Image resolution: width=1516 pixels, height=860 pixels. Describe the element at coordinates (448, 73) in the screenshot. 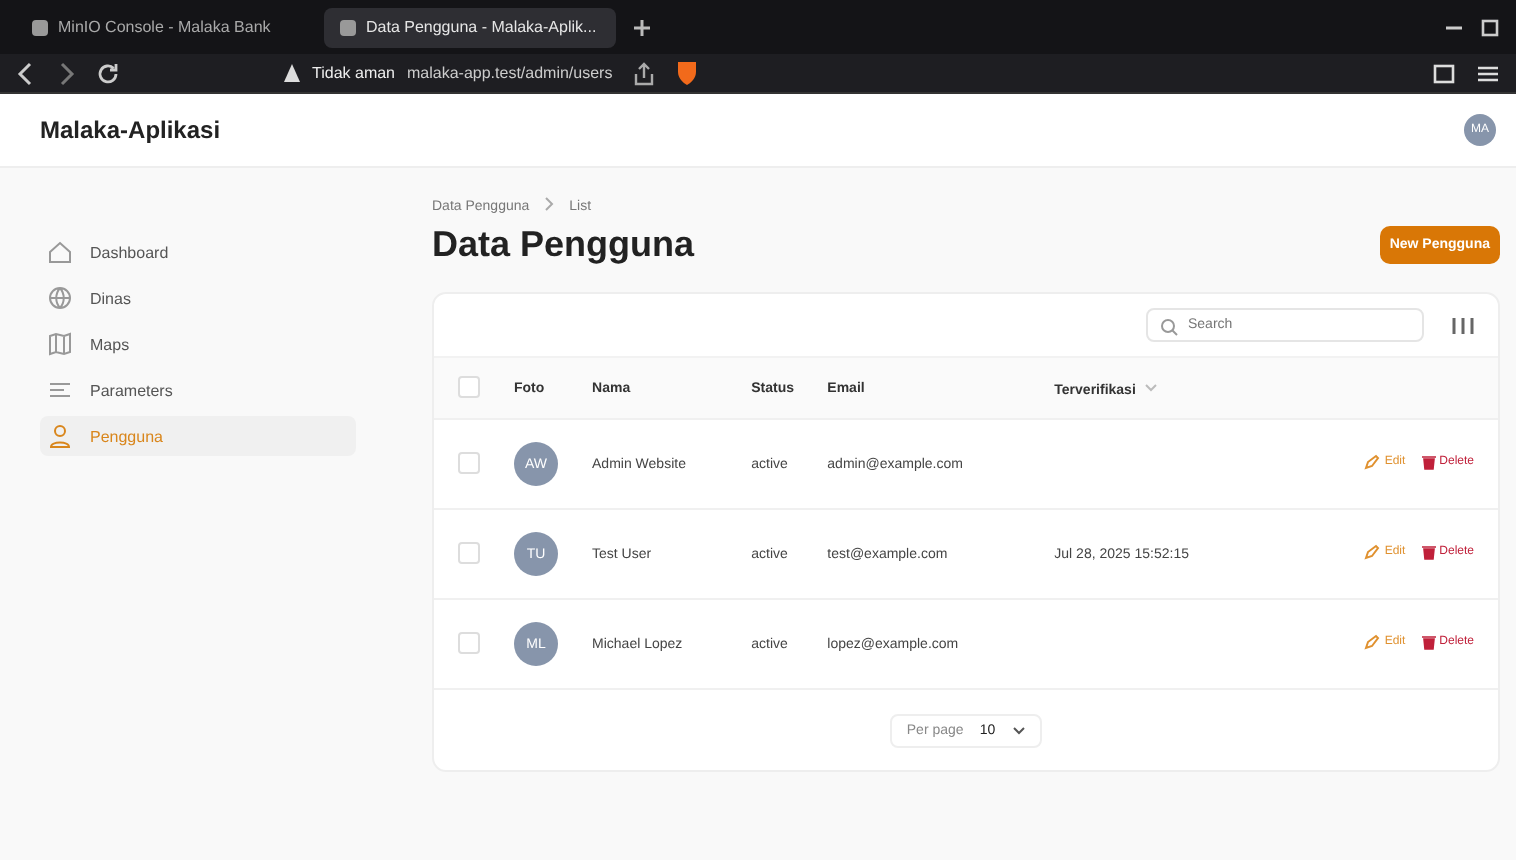

I see `address-bar: Tidak aman malaka-app.test/admin/users` at that location.